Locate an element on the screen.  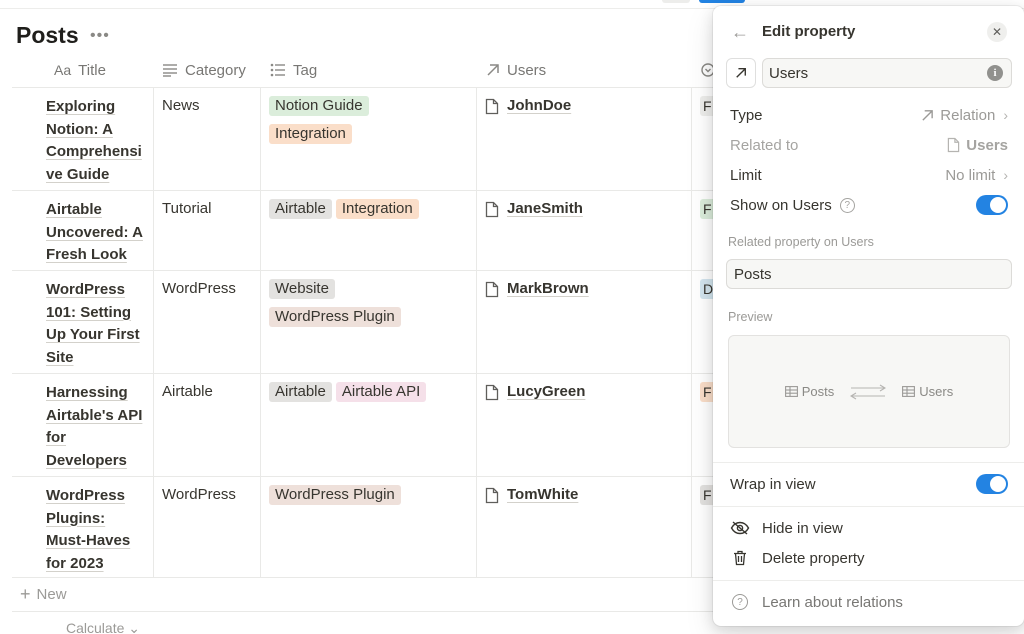
title-cell: Harnessing Airtable's API for Developers is located at coordinates (82, 425).